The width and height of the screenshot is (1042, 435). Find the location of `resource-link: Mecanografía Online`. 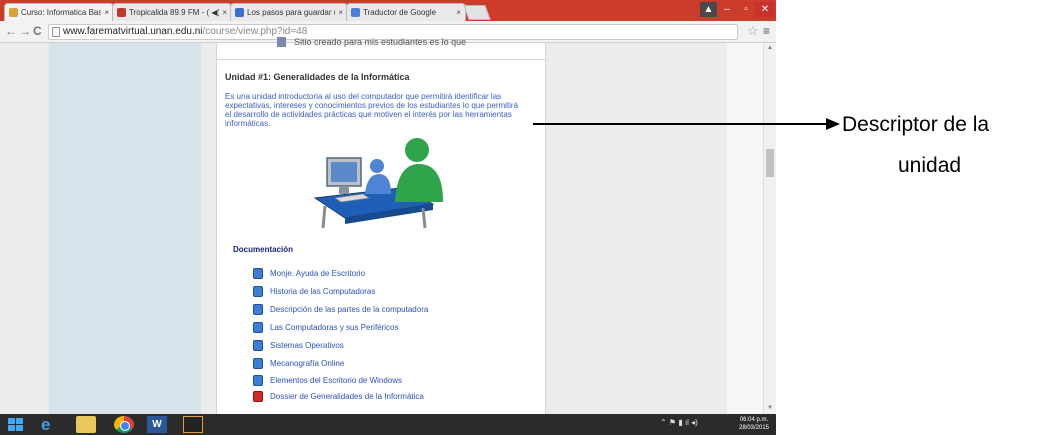

resource-link: Mecanografía Online is located at coordinates (298, 363).